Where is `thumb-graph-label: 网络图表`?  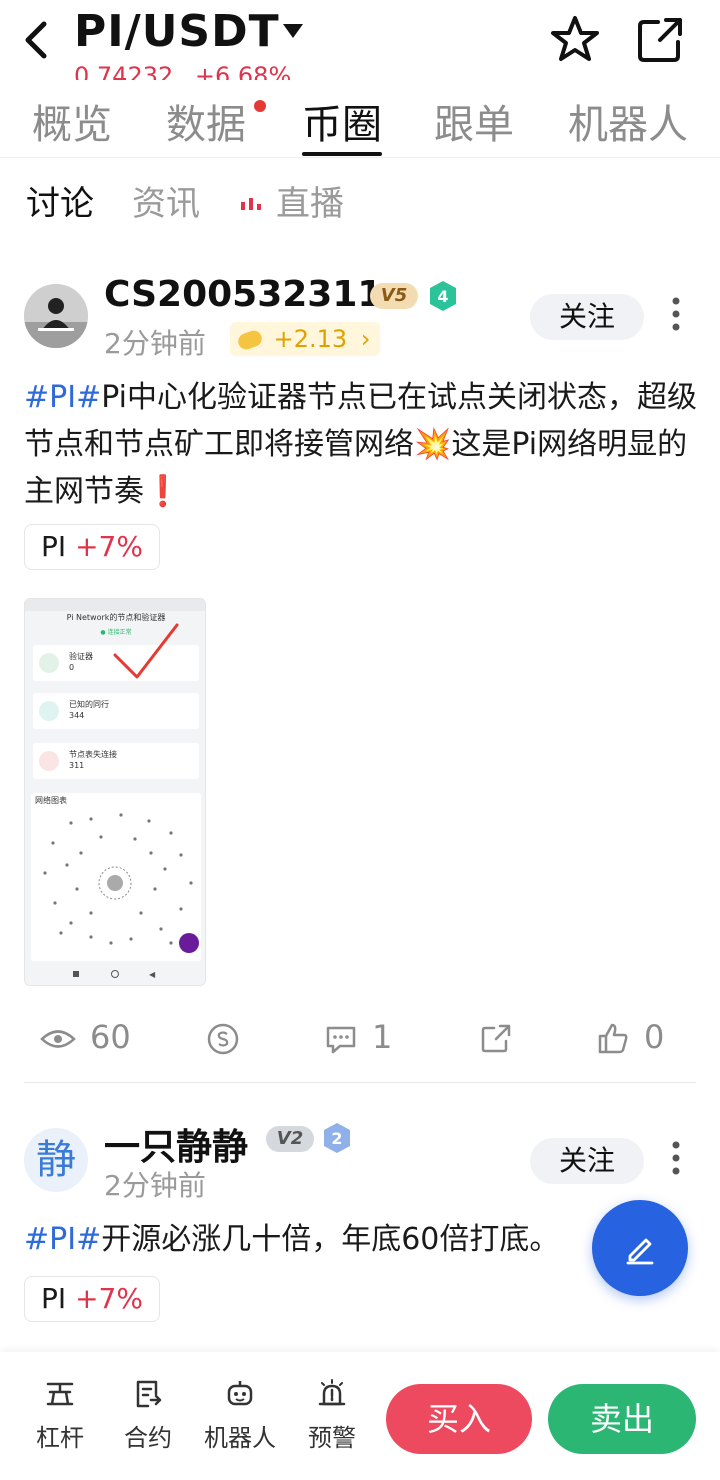 thumb-graph-label: 网络图表 is located at coordinates (51, 800).